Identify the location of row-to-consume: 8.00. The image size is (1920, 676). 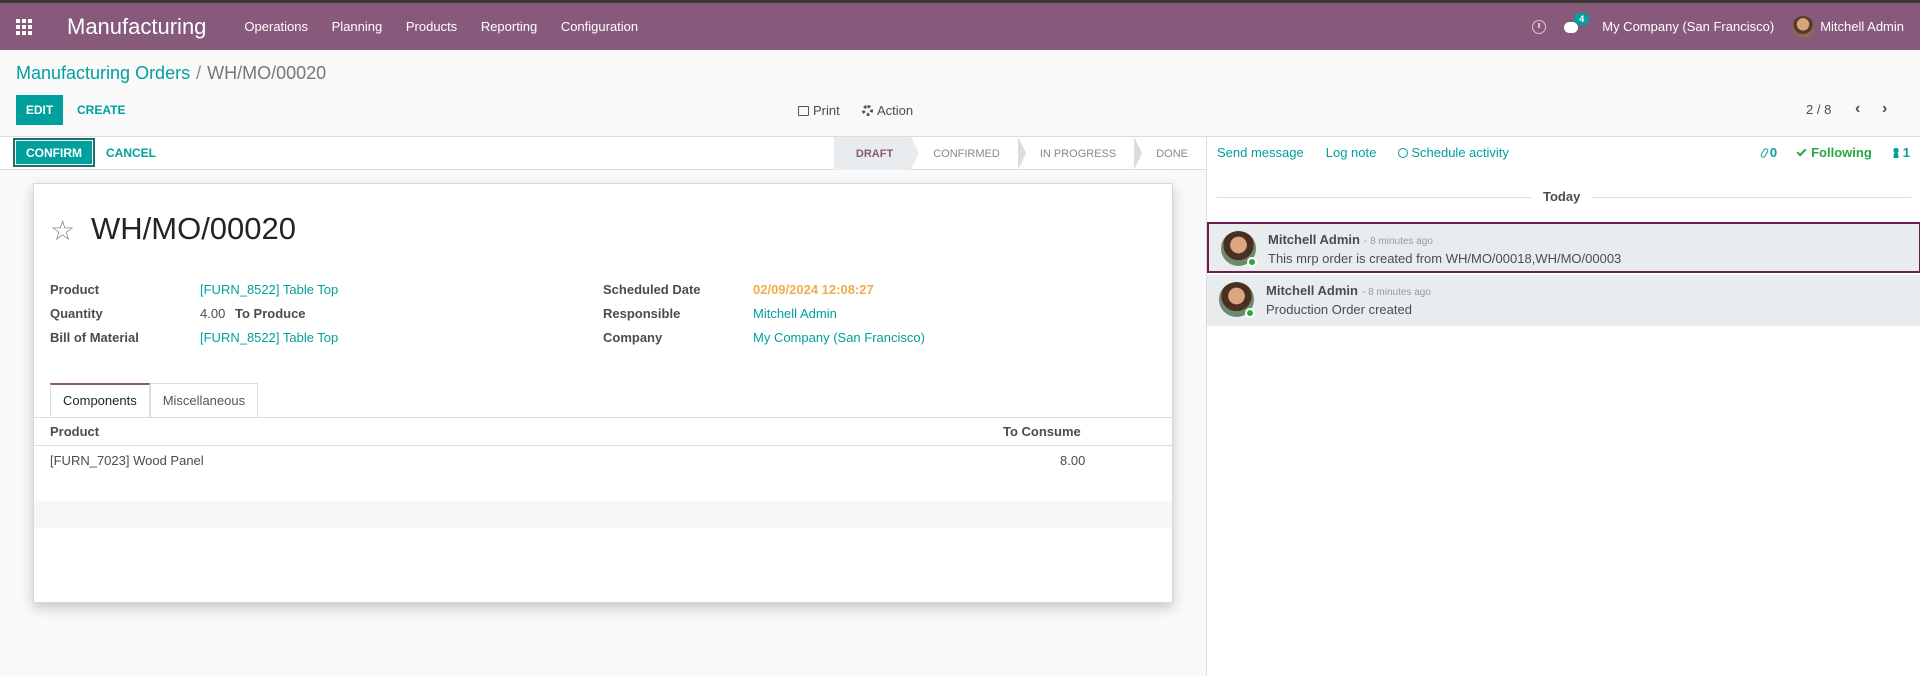
(1073, 460).